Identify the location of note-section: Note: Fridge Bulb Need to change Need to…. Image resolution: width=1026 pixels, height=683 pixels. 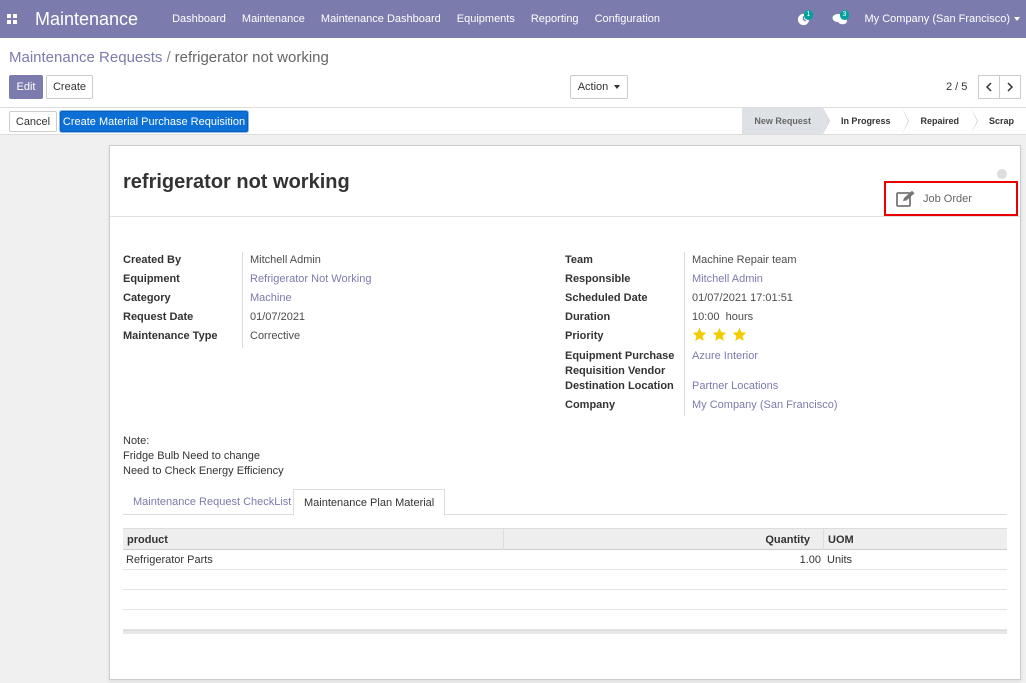
(203, 456).